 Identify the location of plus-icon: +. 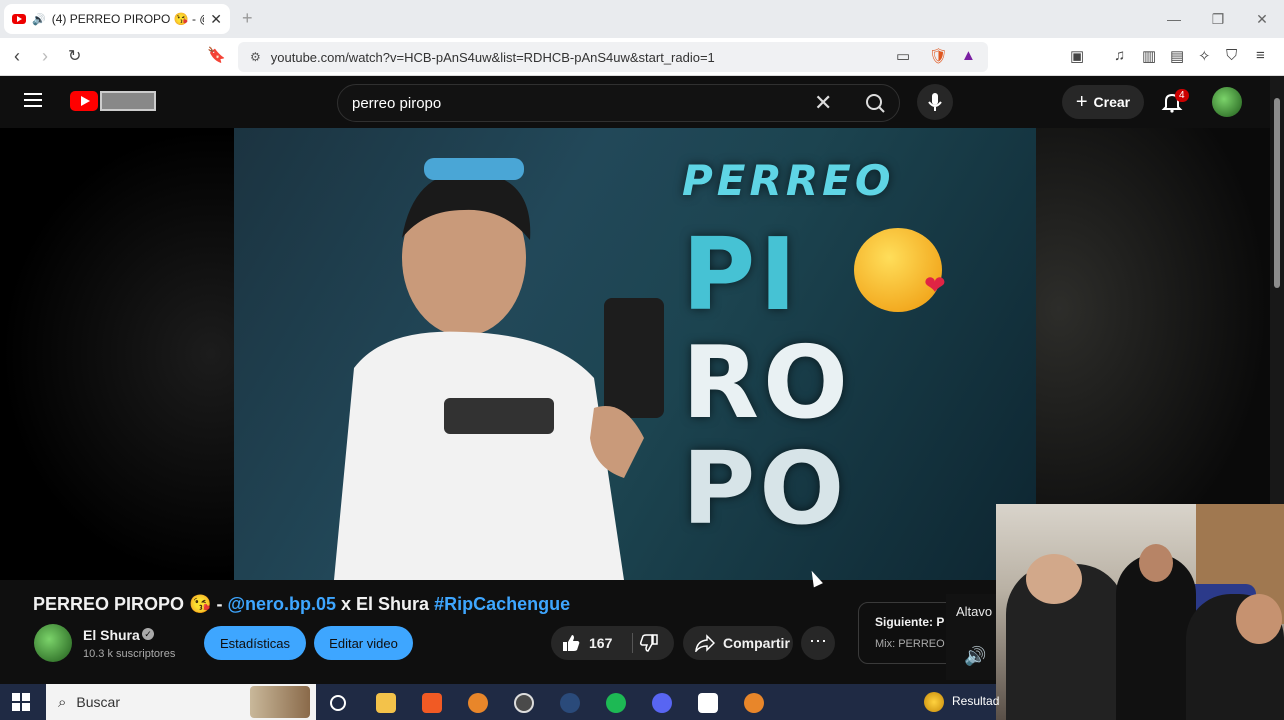
(1081, 101).